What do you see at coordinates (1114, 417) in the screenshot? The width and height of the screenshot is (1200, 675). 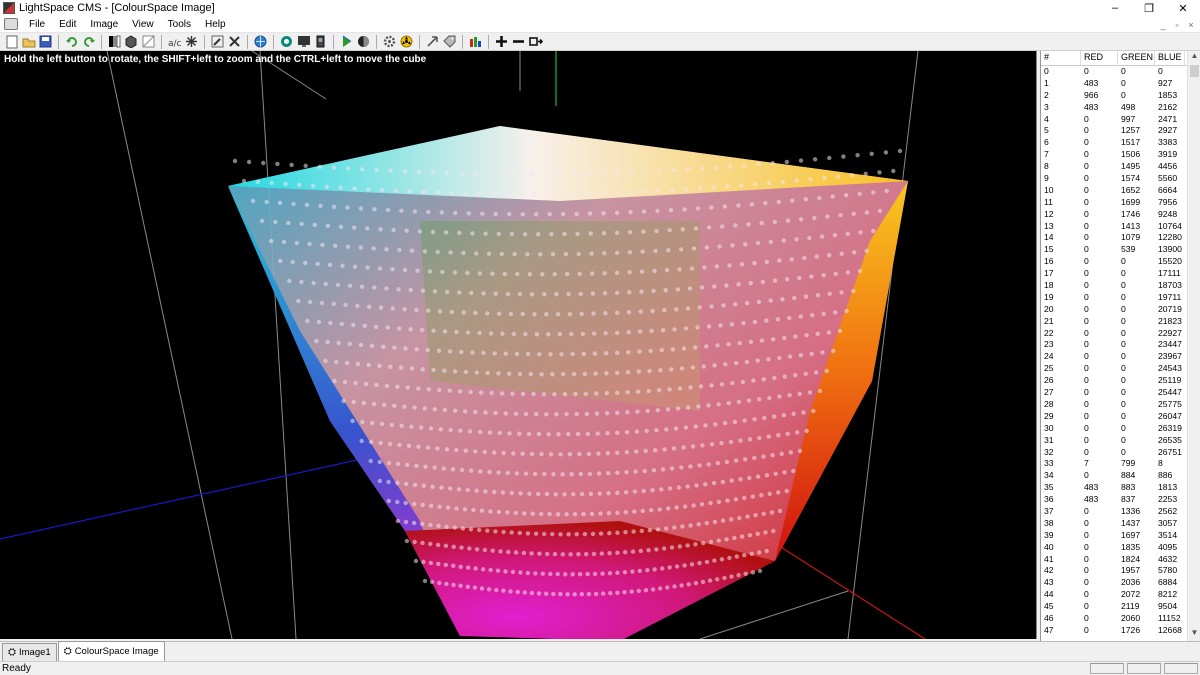 I see `table-row: 29 0 0 26047` at bounding box center [1114, 417].